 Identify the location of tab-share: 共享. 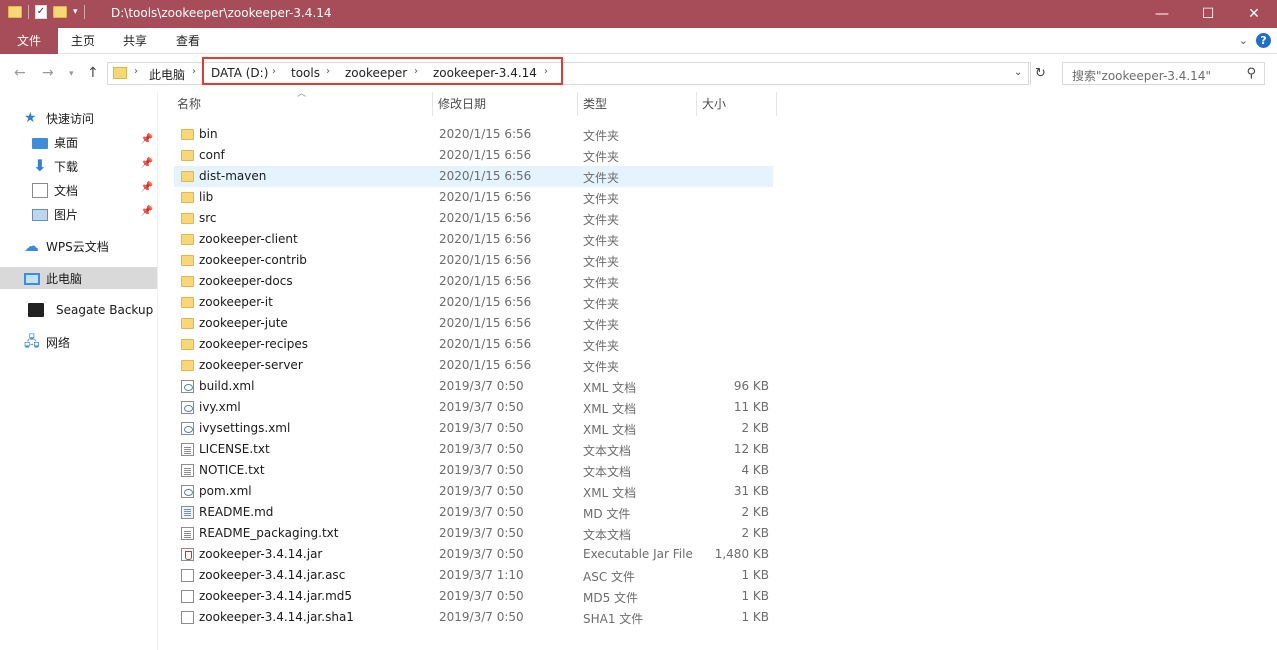
(135, 41).